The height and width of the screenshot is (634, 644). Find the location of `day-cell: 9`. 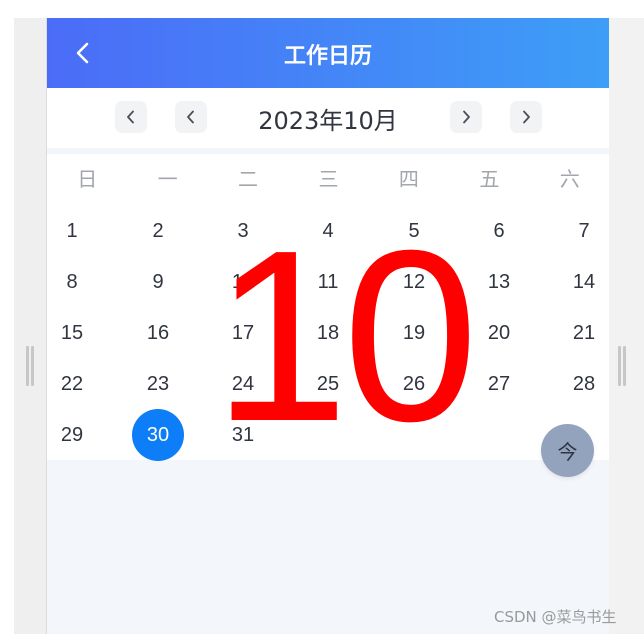

day-cell: 9 is located at coordinates (158, 282).